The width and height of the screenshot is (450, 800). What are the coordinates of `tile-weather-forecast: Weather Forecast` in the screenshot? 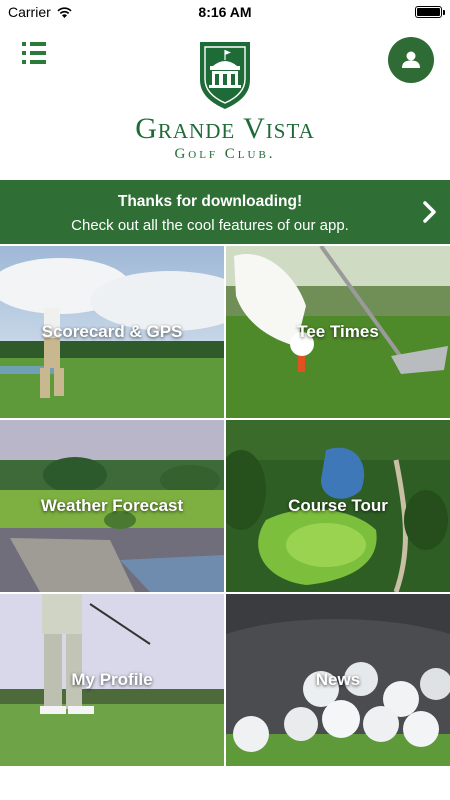 It's located at (112, 506).